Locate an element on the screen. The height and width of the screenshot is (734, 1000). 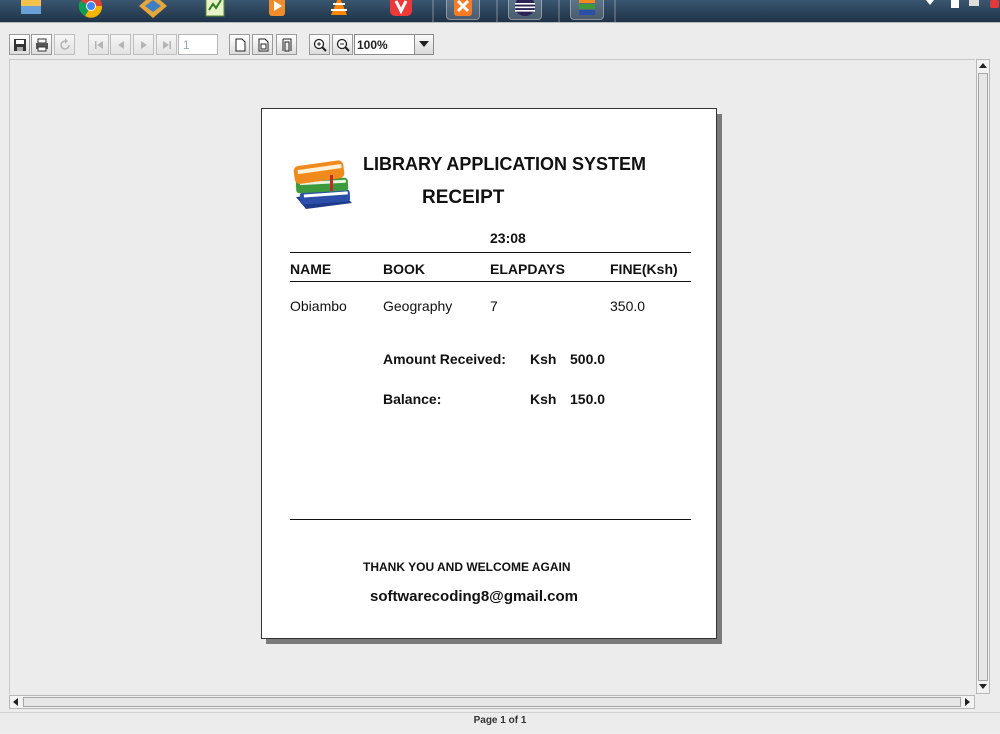
scroll-up-button is located at coordinates (983, 66).